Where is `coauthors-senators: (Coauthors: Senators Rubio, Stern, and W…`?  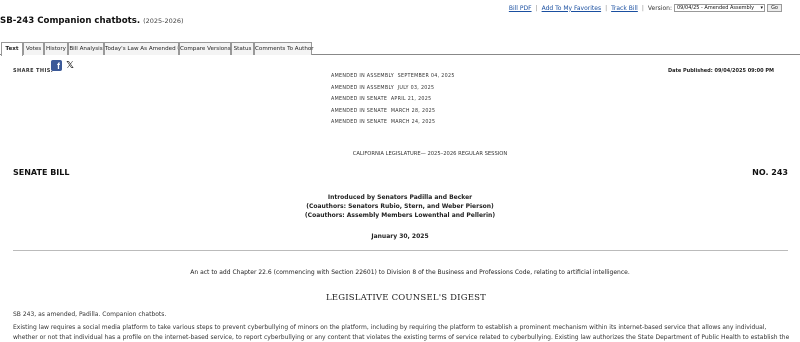
coauthors-senators: (Coauthors: Senators Rubio, Stern, and W… is located at coordinates (400, 206).